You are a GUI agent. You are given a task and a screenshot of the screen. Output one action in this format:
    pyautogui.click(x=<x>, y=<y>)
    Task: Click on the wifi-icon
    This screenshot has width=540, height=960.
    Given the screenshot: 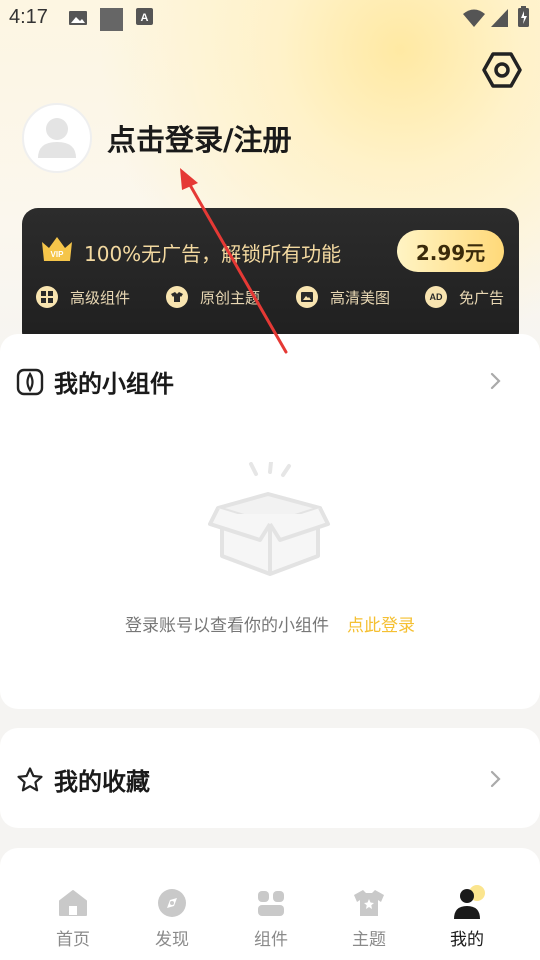 What is the action you would take?
    pyautogui.click(x=474, y=18)
    